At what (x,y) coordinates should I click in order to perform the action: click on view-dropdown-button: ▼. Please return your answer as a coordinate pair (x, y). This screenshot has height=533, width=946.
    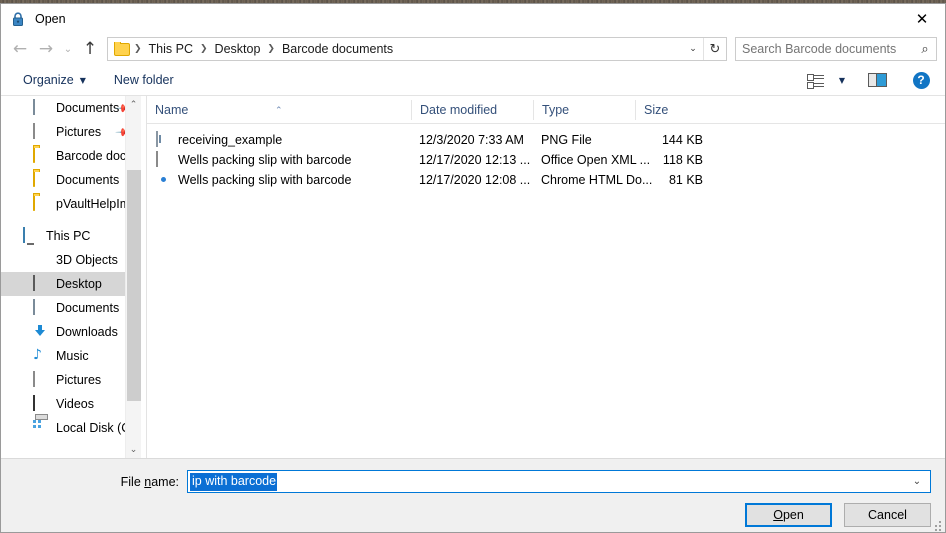
    Looking at the image, I should click on (839, 80).